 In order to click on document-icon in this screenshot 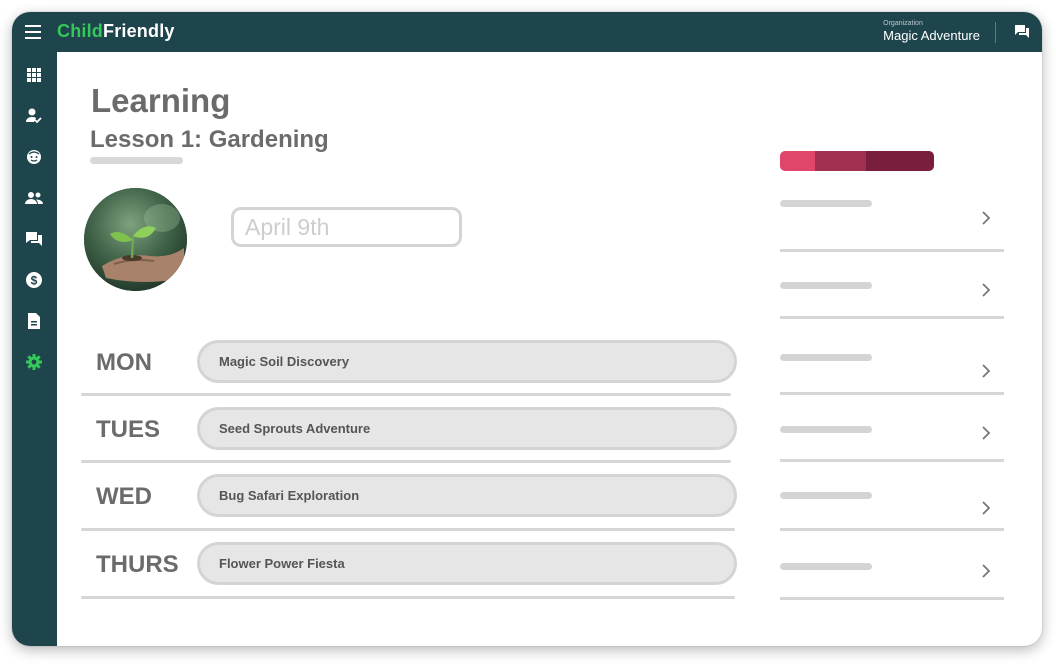, I will do `click(34, 321)`.